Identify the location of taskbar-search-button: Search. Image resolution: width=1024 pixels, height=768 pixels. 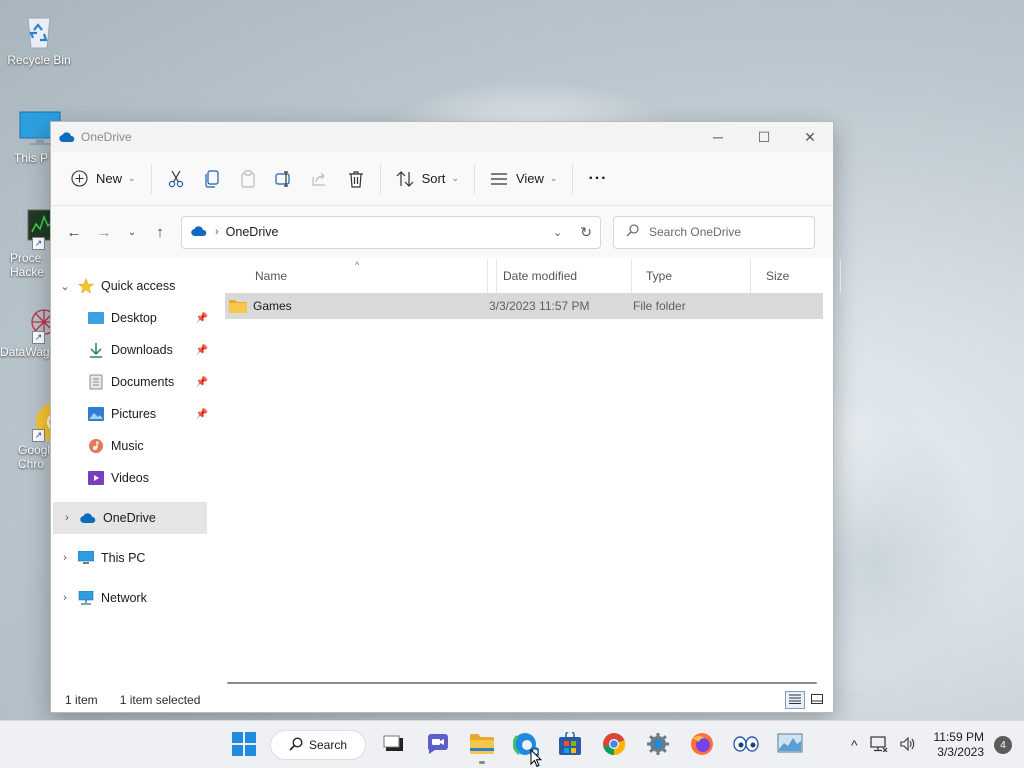
(318, 745).